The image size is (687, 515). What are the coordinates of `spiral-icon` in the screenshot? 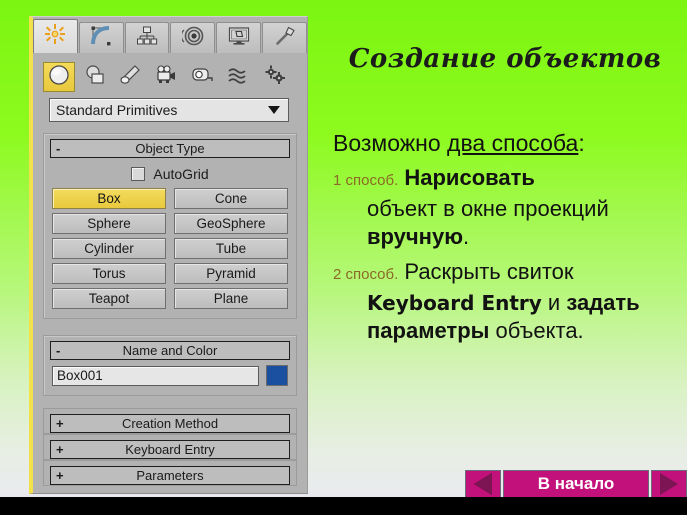 It's located at (192, 38).